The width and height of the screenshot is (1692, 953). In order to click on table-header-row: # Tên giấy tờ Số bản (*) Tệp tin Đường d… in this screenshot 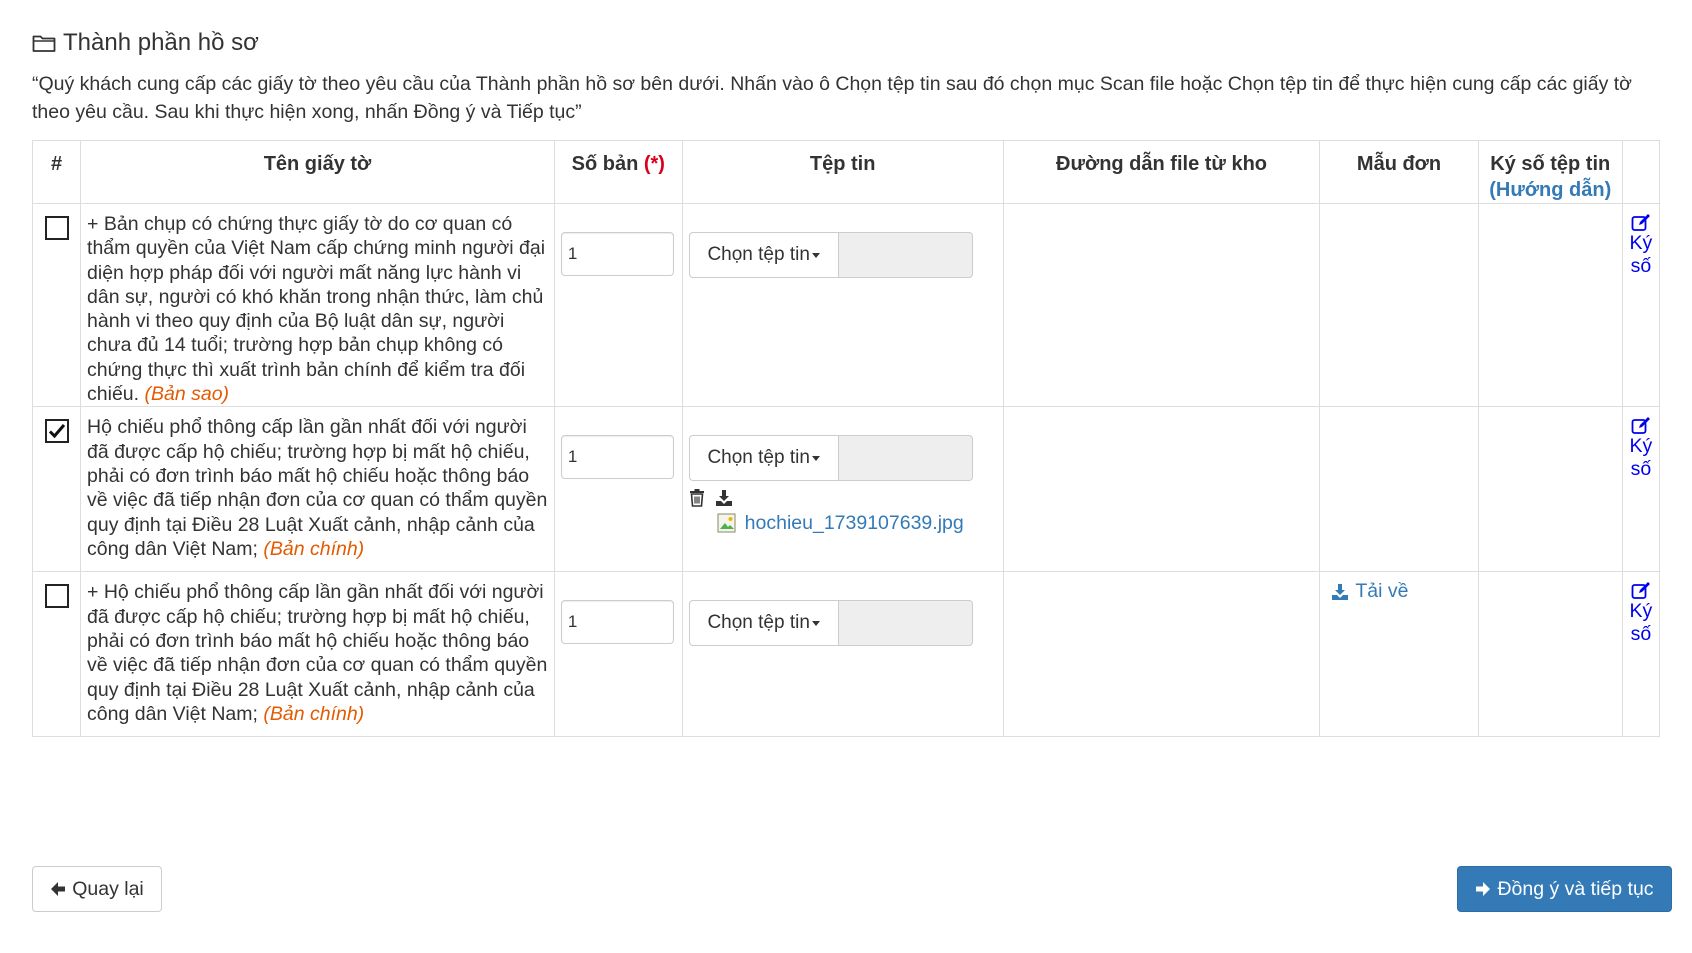, I will do `click(846, 172)`.